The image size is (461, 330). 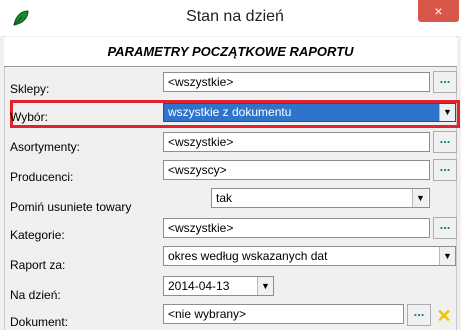 What do you see at coordinates (309, 256) in the screenshot?
I see `raport-za-select: okres według wskazanych dat` at bounding box center [309, 256].